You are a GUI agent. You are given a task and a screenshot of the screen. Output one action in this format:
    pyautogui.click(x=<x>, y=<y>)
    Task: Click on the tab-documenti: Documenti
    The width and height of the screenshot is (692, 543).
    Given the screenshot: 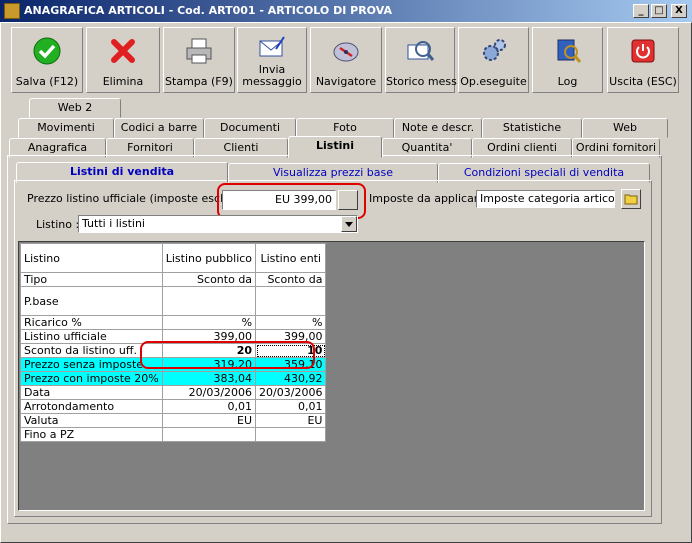 What is the action you would take?
    pyautogui.click(x=250, y=128)
    